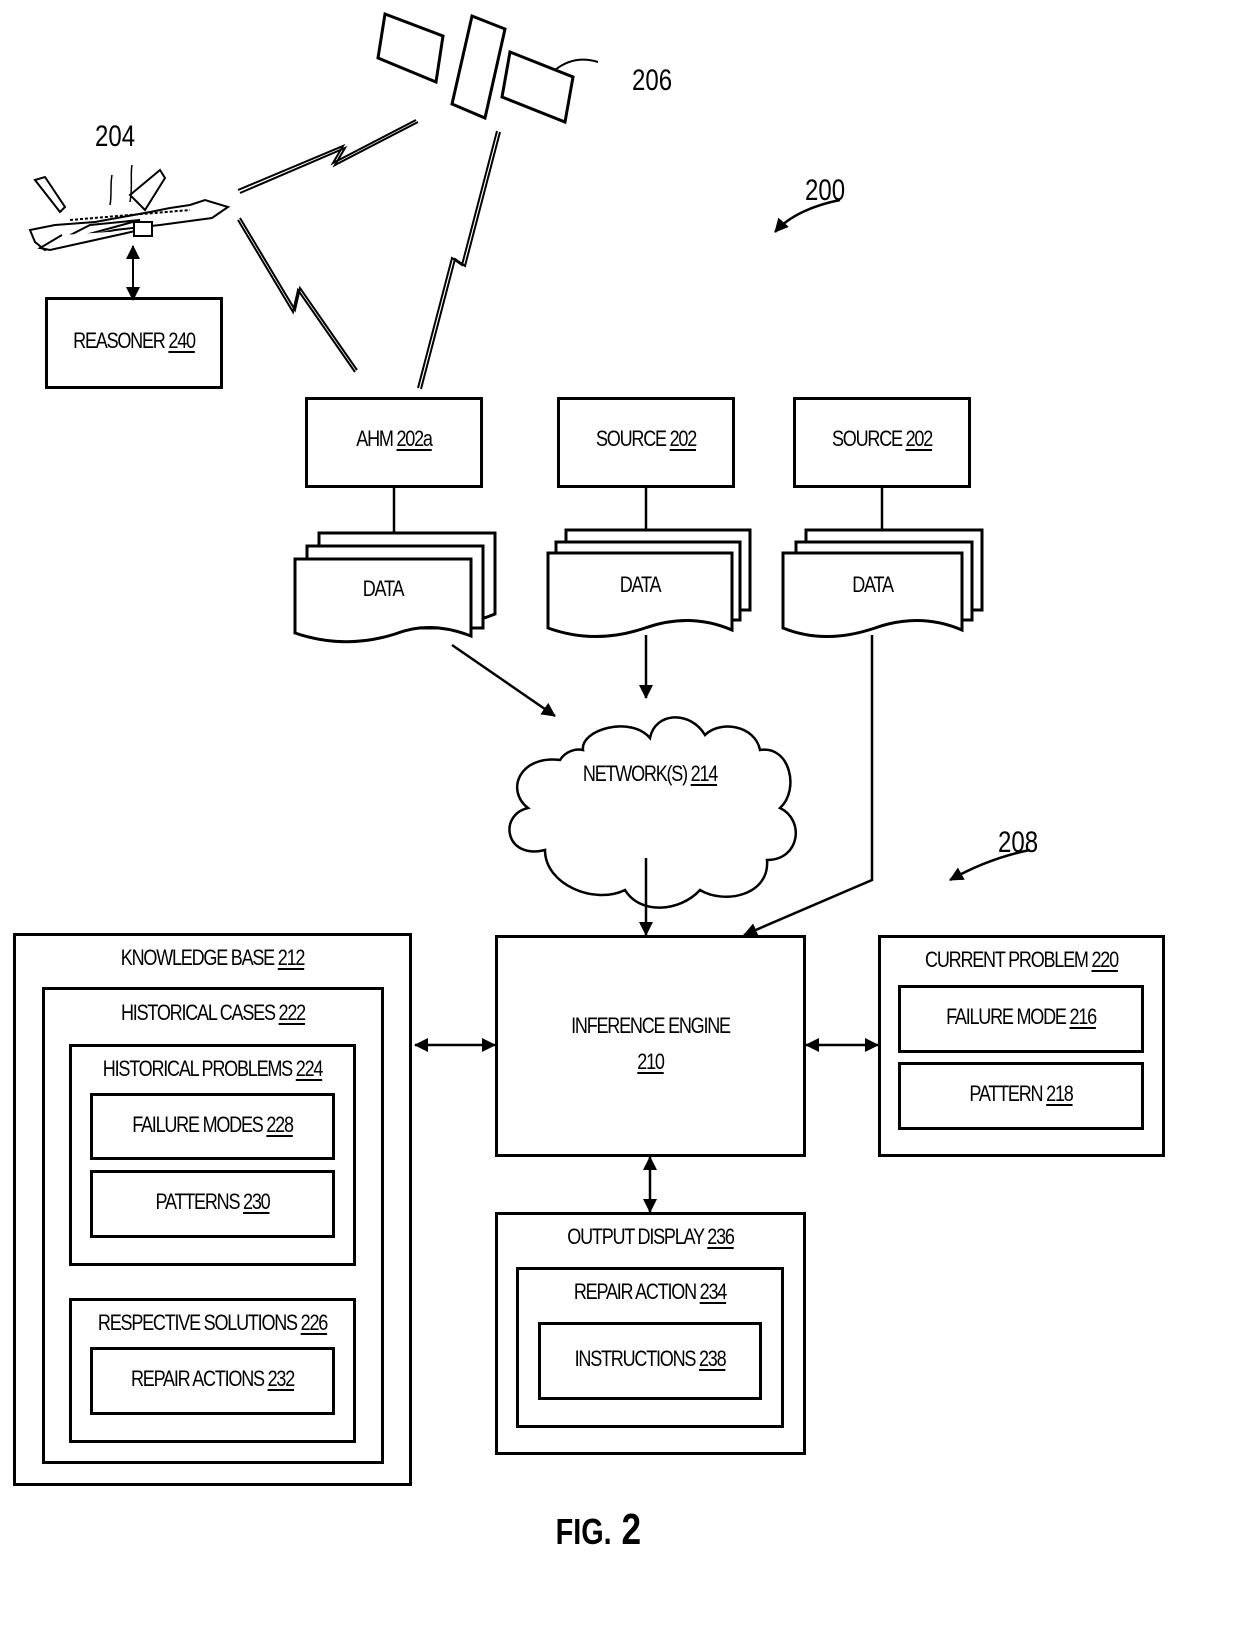 Image resolution: width=1240 pixels, height=1652 pixels. I want to click on source-label-ahm: AHM 202a, so click(394, 438).